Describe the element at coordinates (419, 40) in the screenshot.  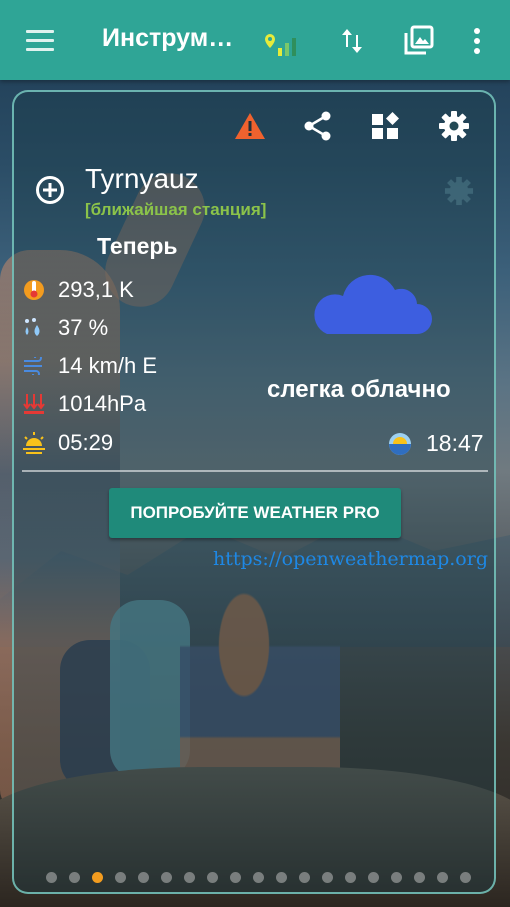
I see `gallery-icon` at that location.